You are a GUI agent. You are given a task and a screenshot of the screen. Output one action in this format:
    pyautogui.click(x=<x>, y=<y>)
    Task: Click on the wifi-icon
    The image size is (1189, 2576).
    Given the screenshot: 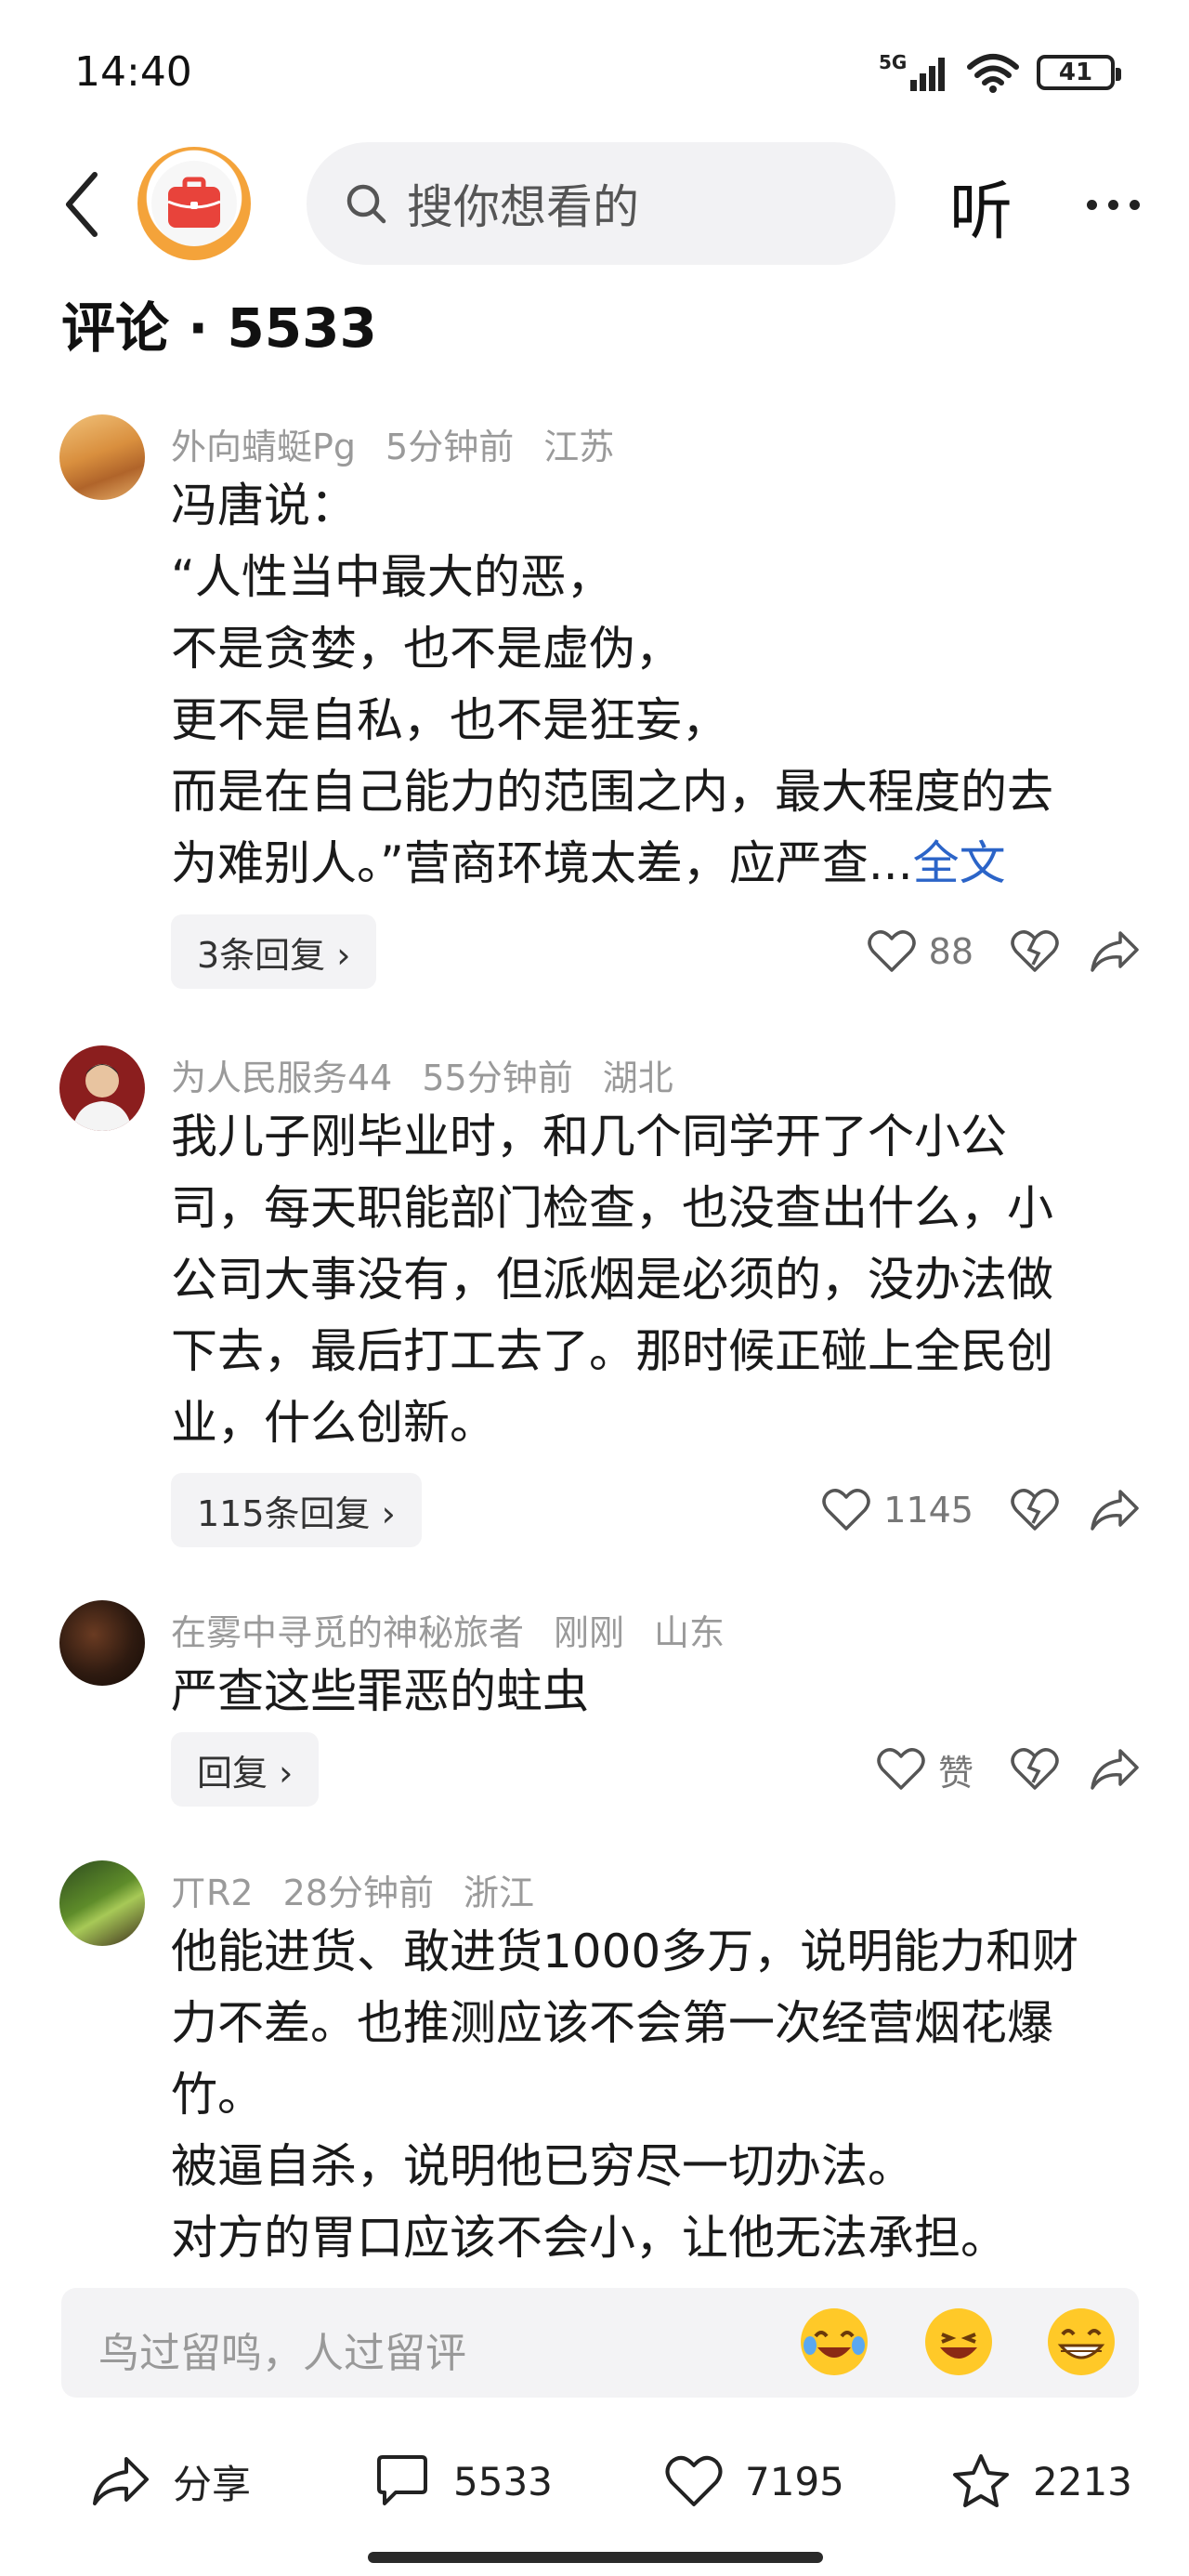 What is the action you would take?
    pyautogui.click(x=993, y=73)
    